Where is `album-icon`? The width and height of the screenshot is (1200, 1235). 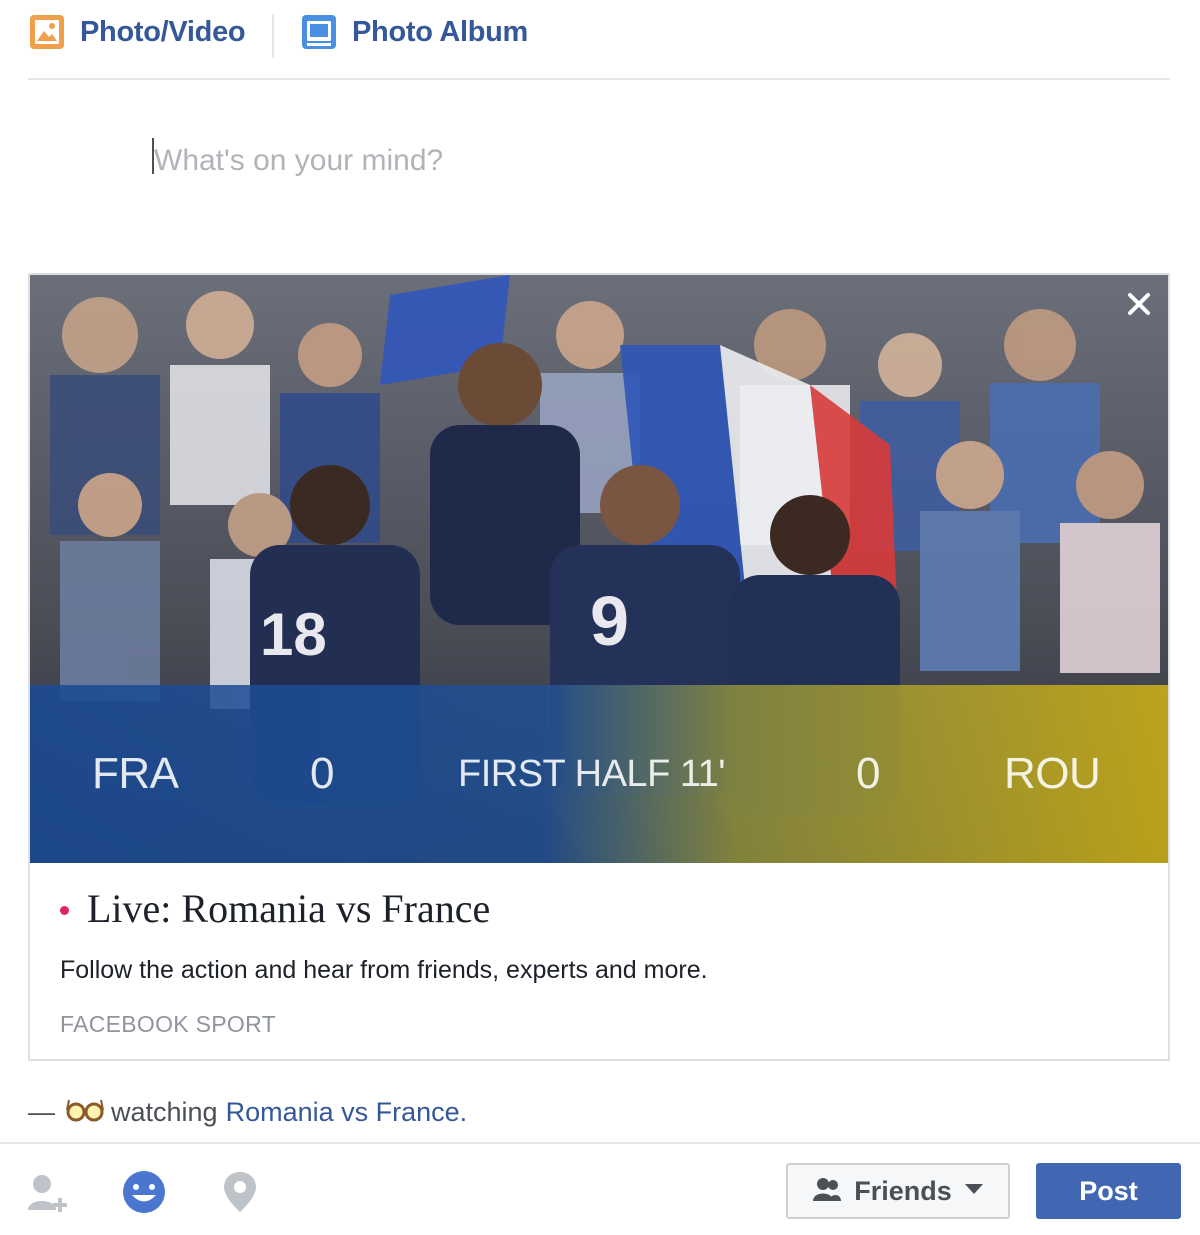
album-icon is located at coordinates (319, 32).